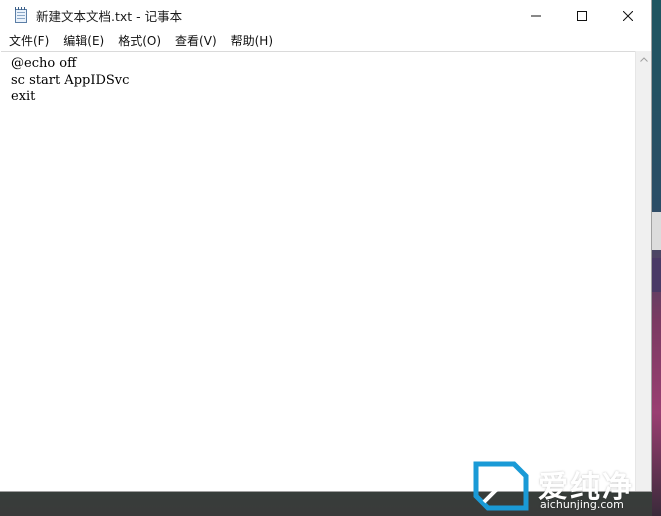 The width and height of the screenshot is (661, 516). What do you see at coordinates (325, 41) in the screenshot?
I see `menu-bar: 文件(F) 编辑(E) 格式(O) 查看(V) 帮助(H)` at bounding box center [325, 41].